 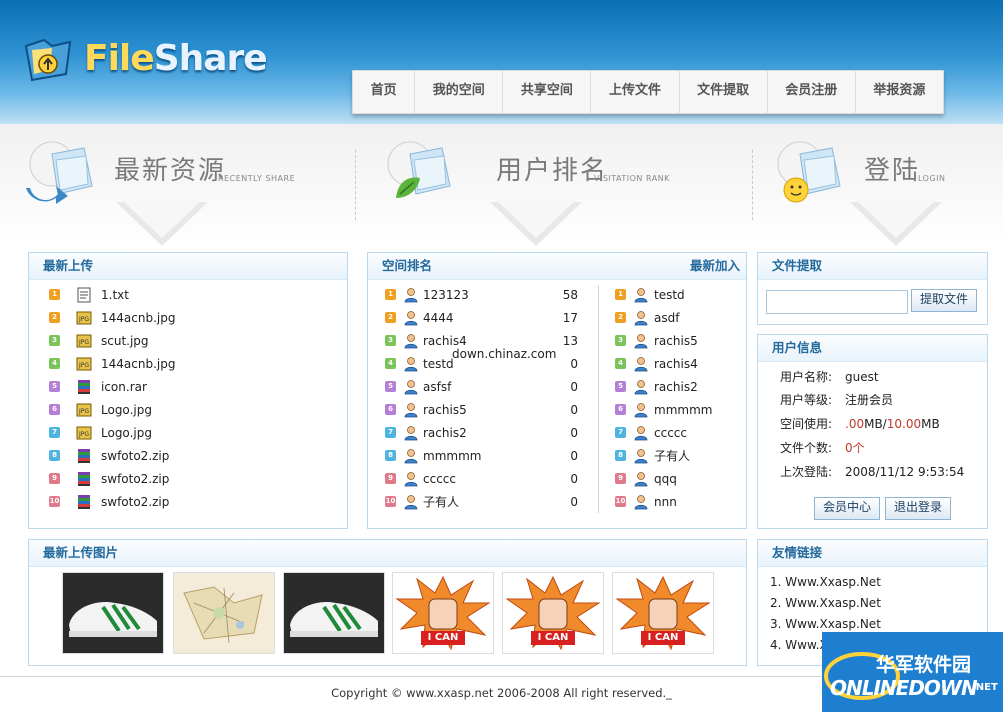 What do you see at coordinates (666, 318) in the screenshot?
I see `new-member-link: asdf` at bounding box center [666, 318].